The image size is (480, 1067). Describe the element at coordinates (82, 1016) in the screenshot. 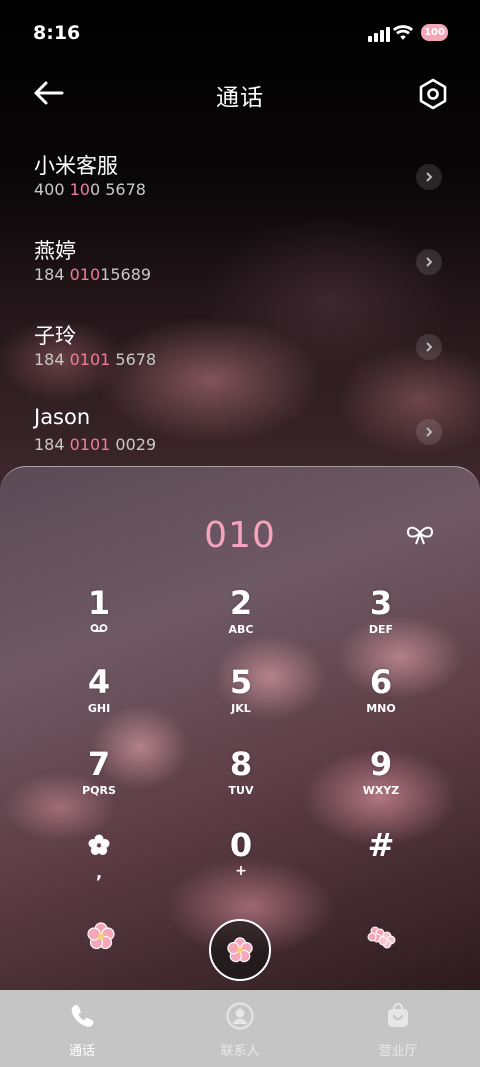

I see `phone-icon` at that location.